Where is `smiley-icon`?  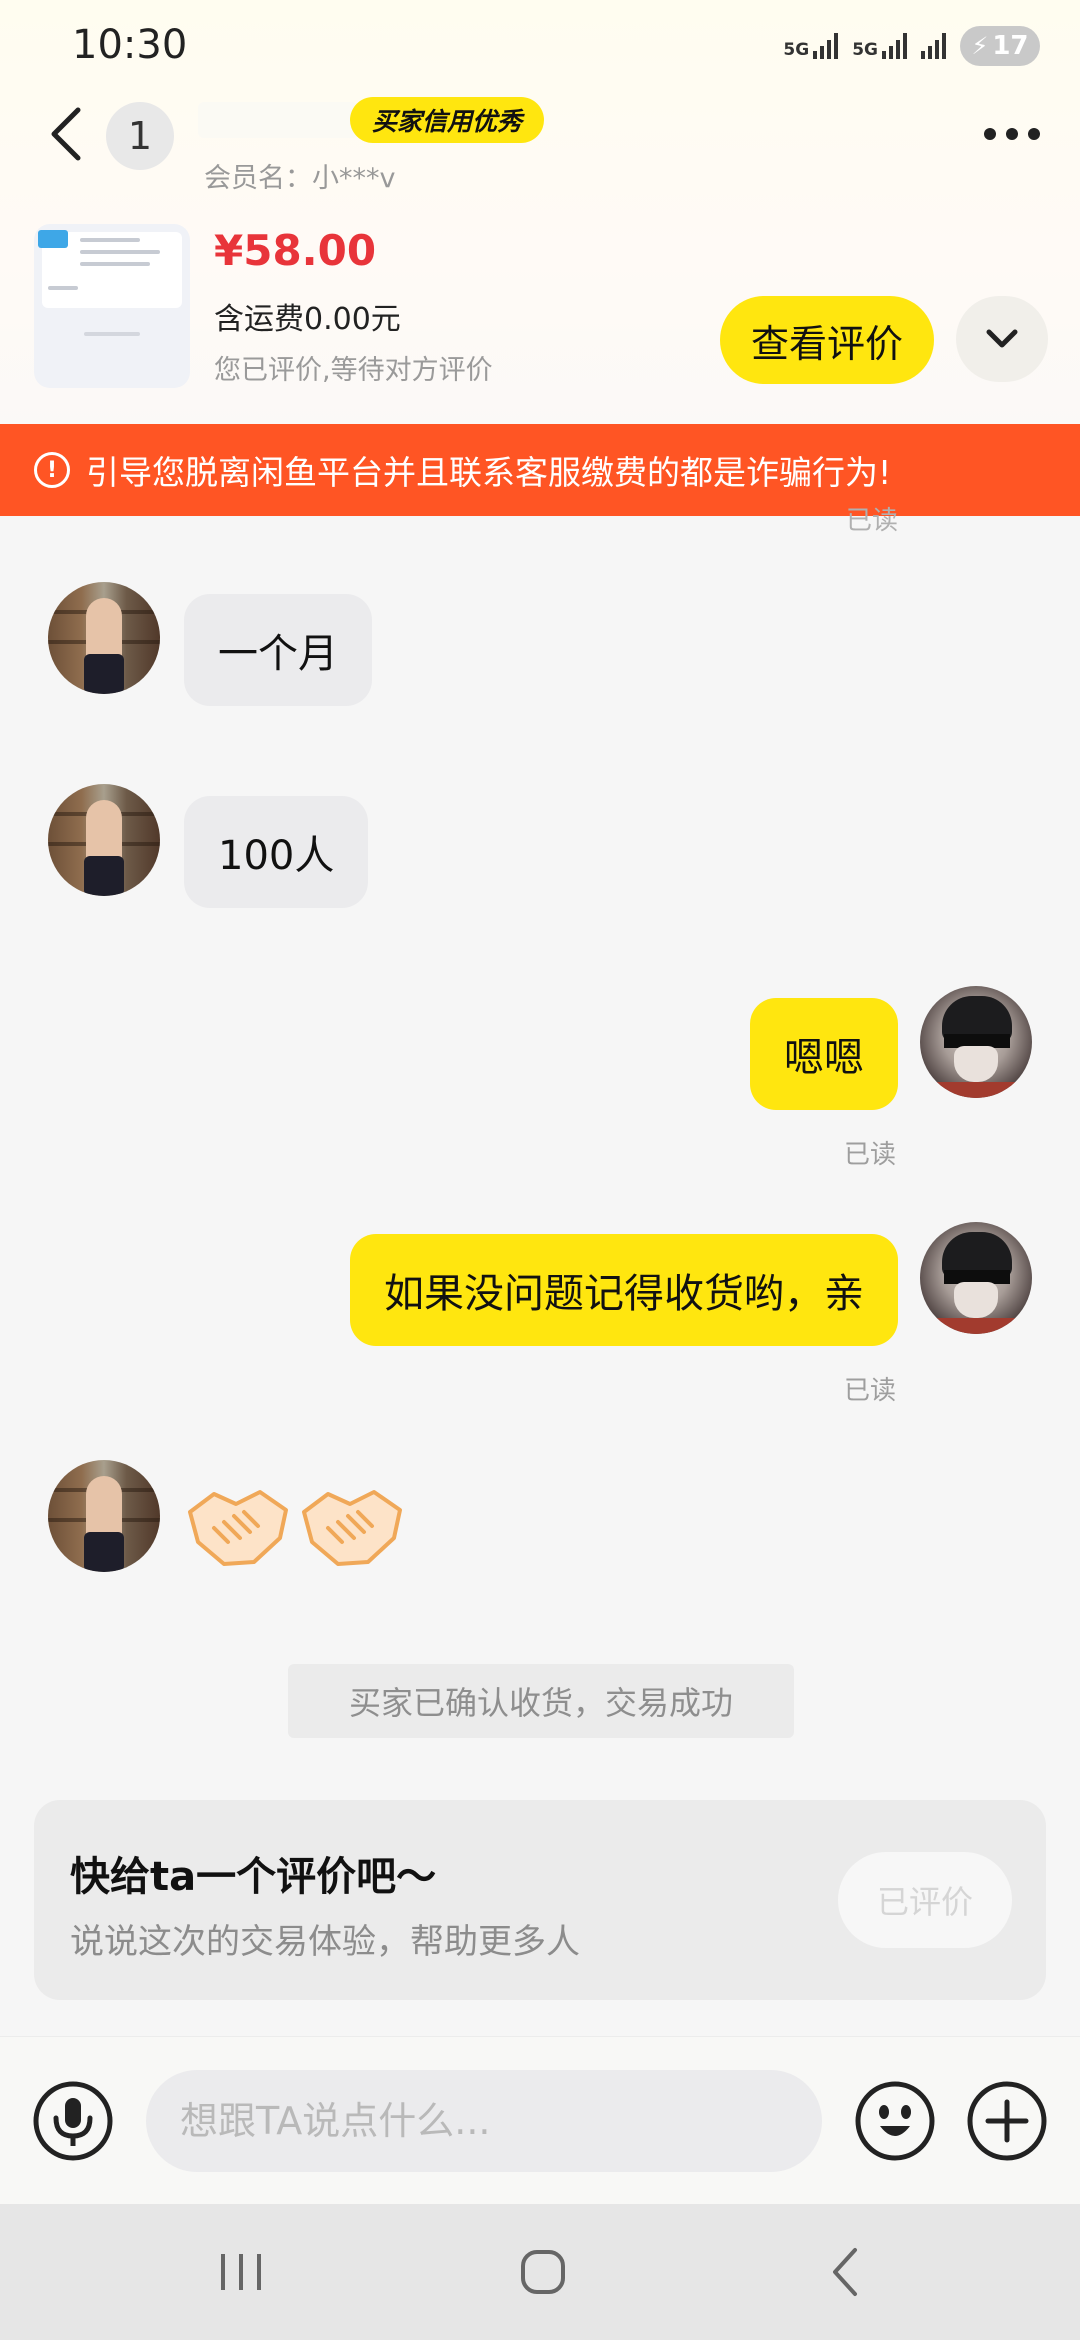
smiley-icon is located at coordinates (895, 2121).